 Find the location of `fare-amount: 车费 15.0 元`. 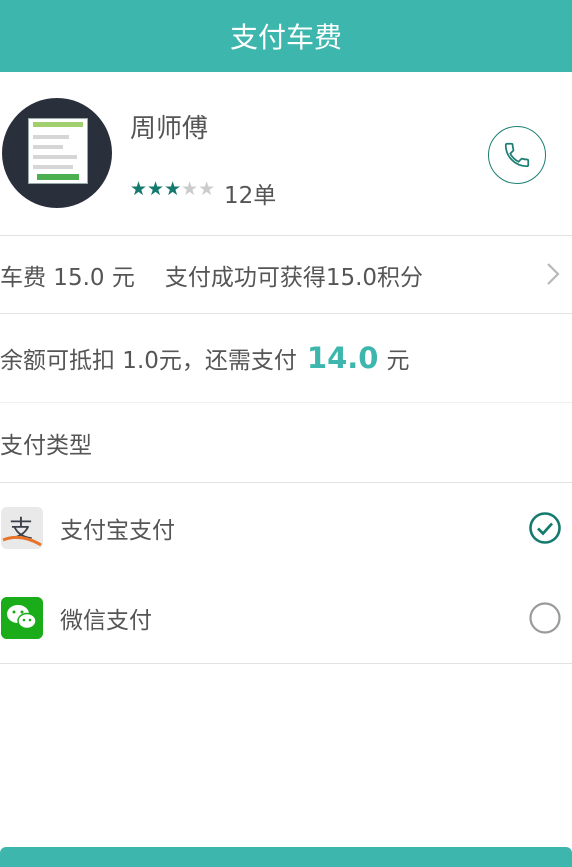

fare-amount: 车费 15.0 元 is located at coordinates (67, 277).